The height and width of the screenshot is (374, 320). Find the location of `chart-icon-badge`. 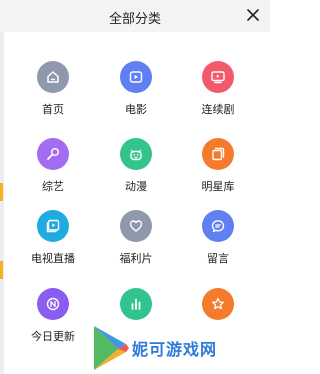

chart-icon-badge is located at coordinates (136, 304).